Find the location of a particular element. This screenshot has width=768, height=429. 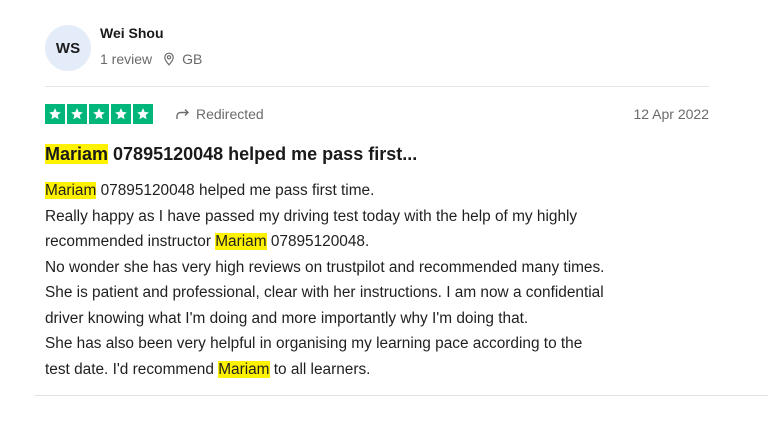

body-text: recommended instructor is located at coordinates (130, 241).